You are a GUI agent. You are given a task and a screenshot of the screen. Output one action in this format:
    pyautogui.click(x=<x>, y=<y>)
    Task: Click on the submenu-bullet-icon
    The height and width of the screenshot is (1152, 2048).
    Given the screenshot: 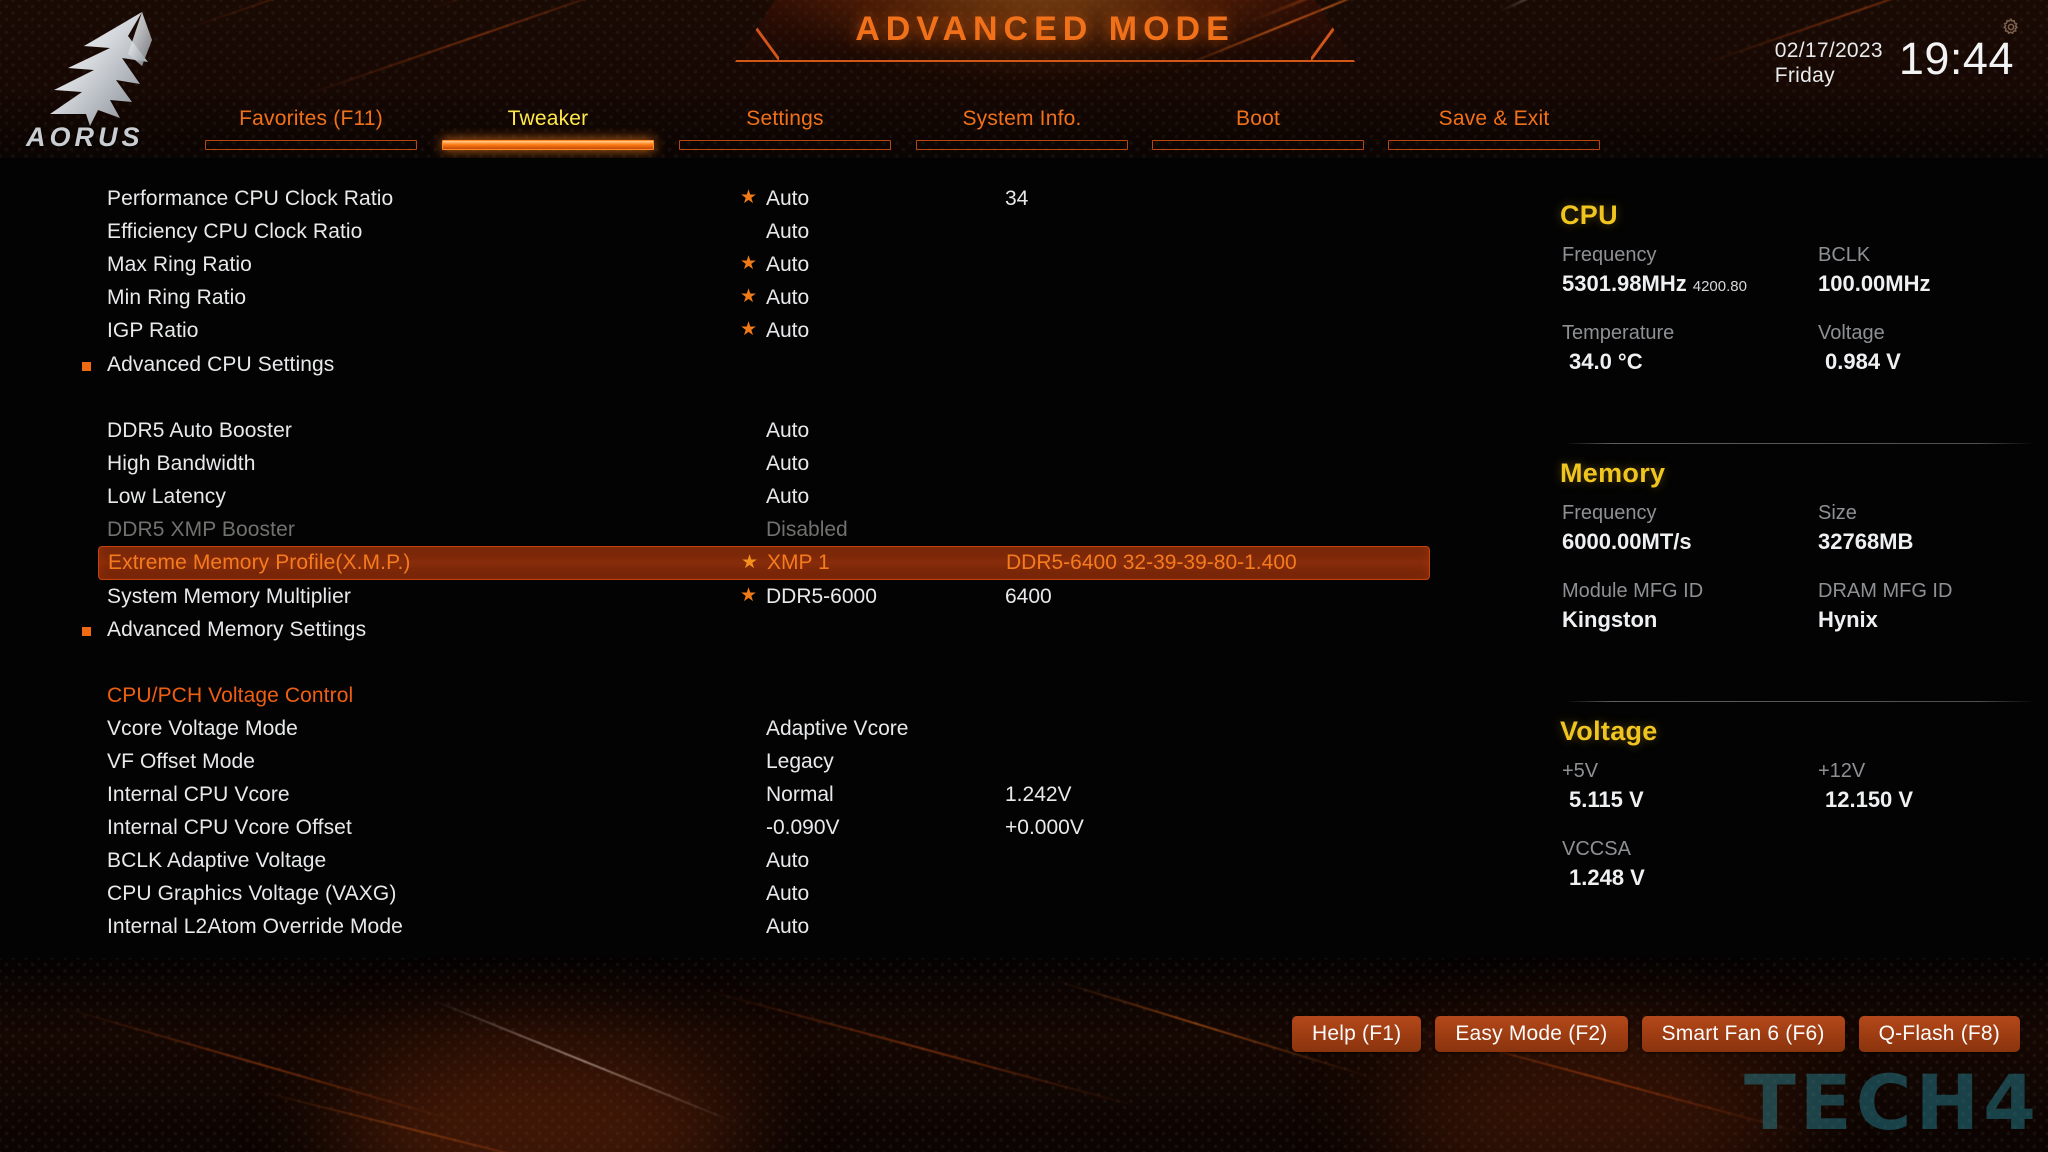 What is the action you would take?
    pyautogui.click(x=86, y=631)
    